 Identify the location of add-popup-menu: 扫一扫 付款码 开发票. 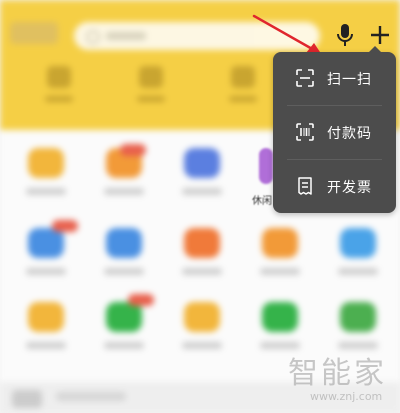
(334, 129).